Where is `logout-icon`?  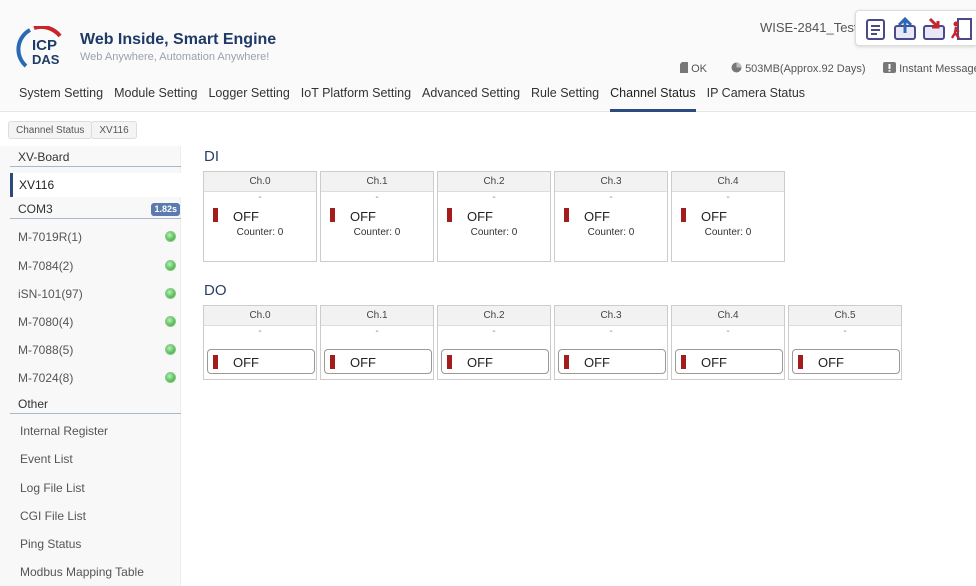
logout-icon is located at coordinates (962, 29).